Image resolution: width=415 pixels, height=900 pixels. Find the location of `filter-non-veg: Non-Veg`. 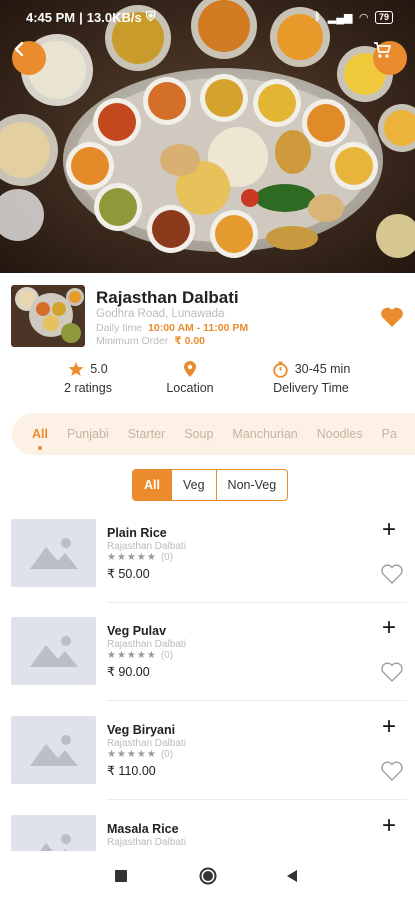

filter-non-veg: Non-Veg is located at coordinates (251, 485).